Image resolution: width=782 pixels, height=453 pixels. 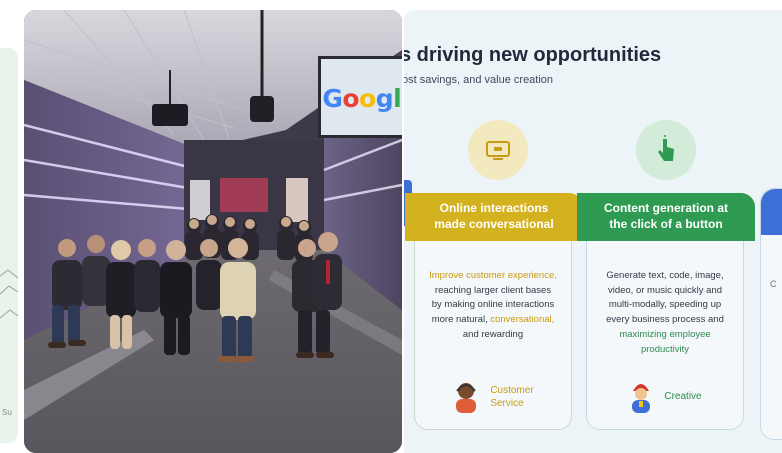 What do you see at coordinates (401, 98) in the screenshot?
I see `google-logo-letter: e` at bounding box center [401, 98].